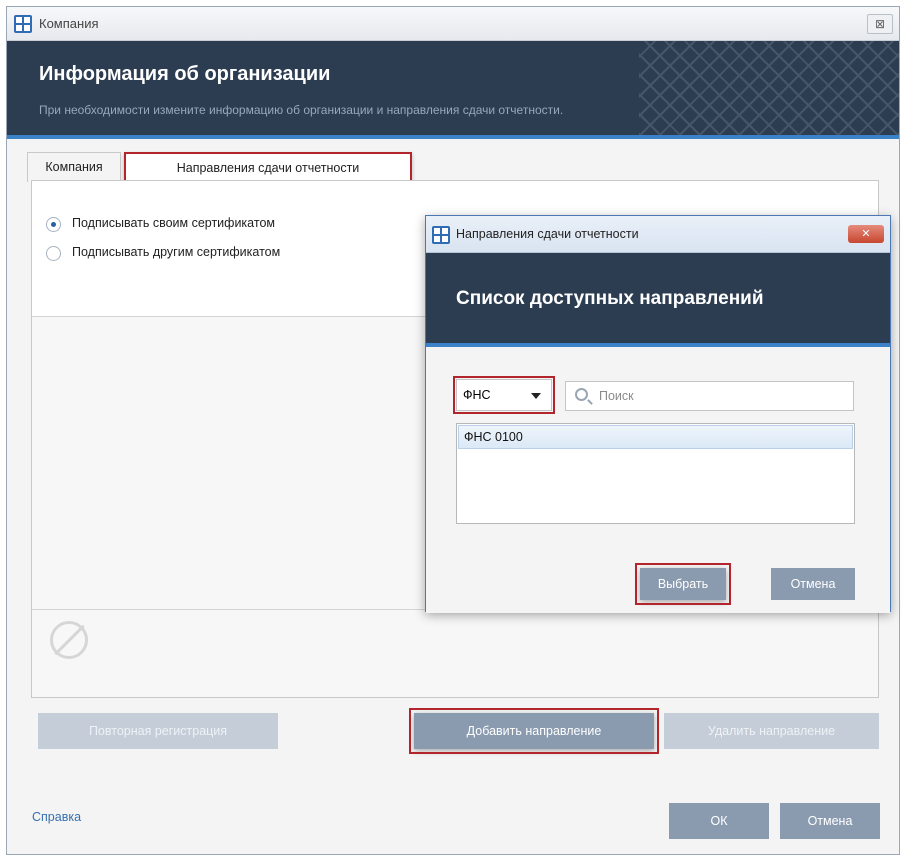 The height and width of the screenshot is (859, 904). What do you see at coordinates (56, 817) in the screenshot?
I see `help-link: Справка` at bounding box center [56, 817].